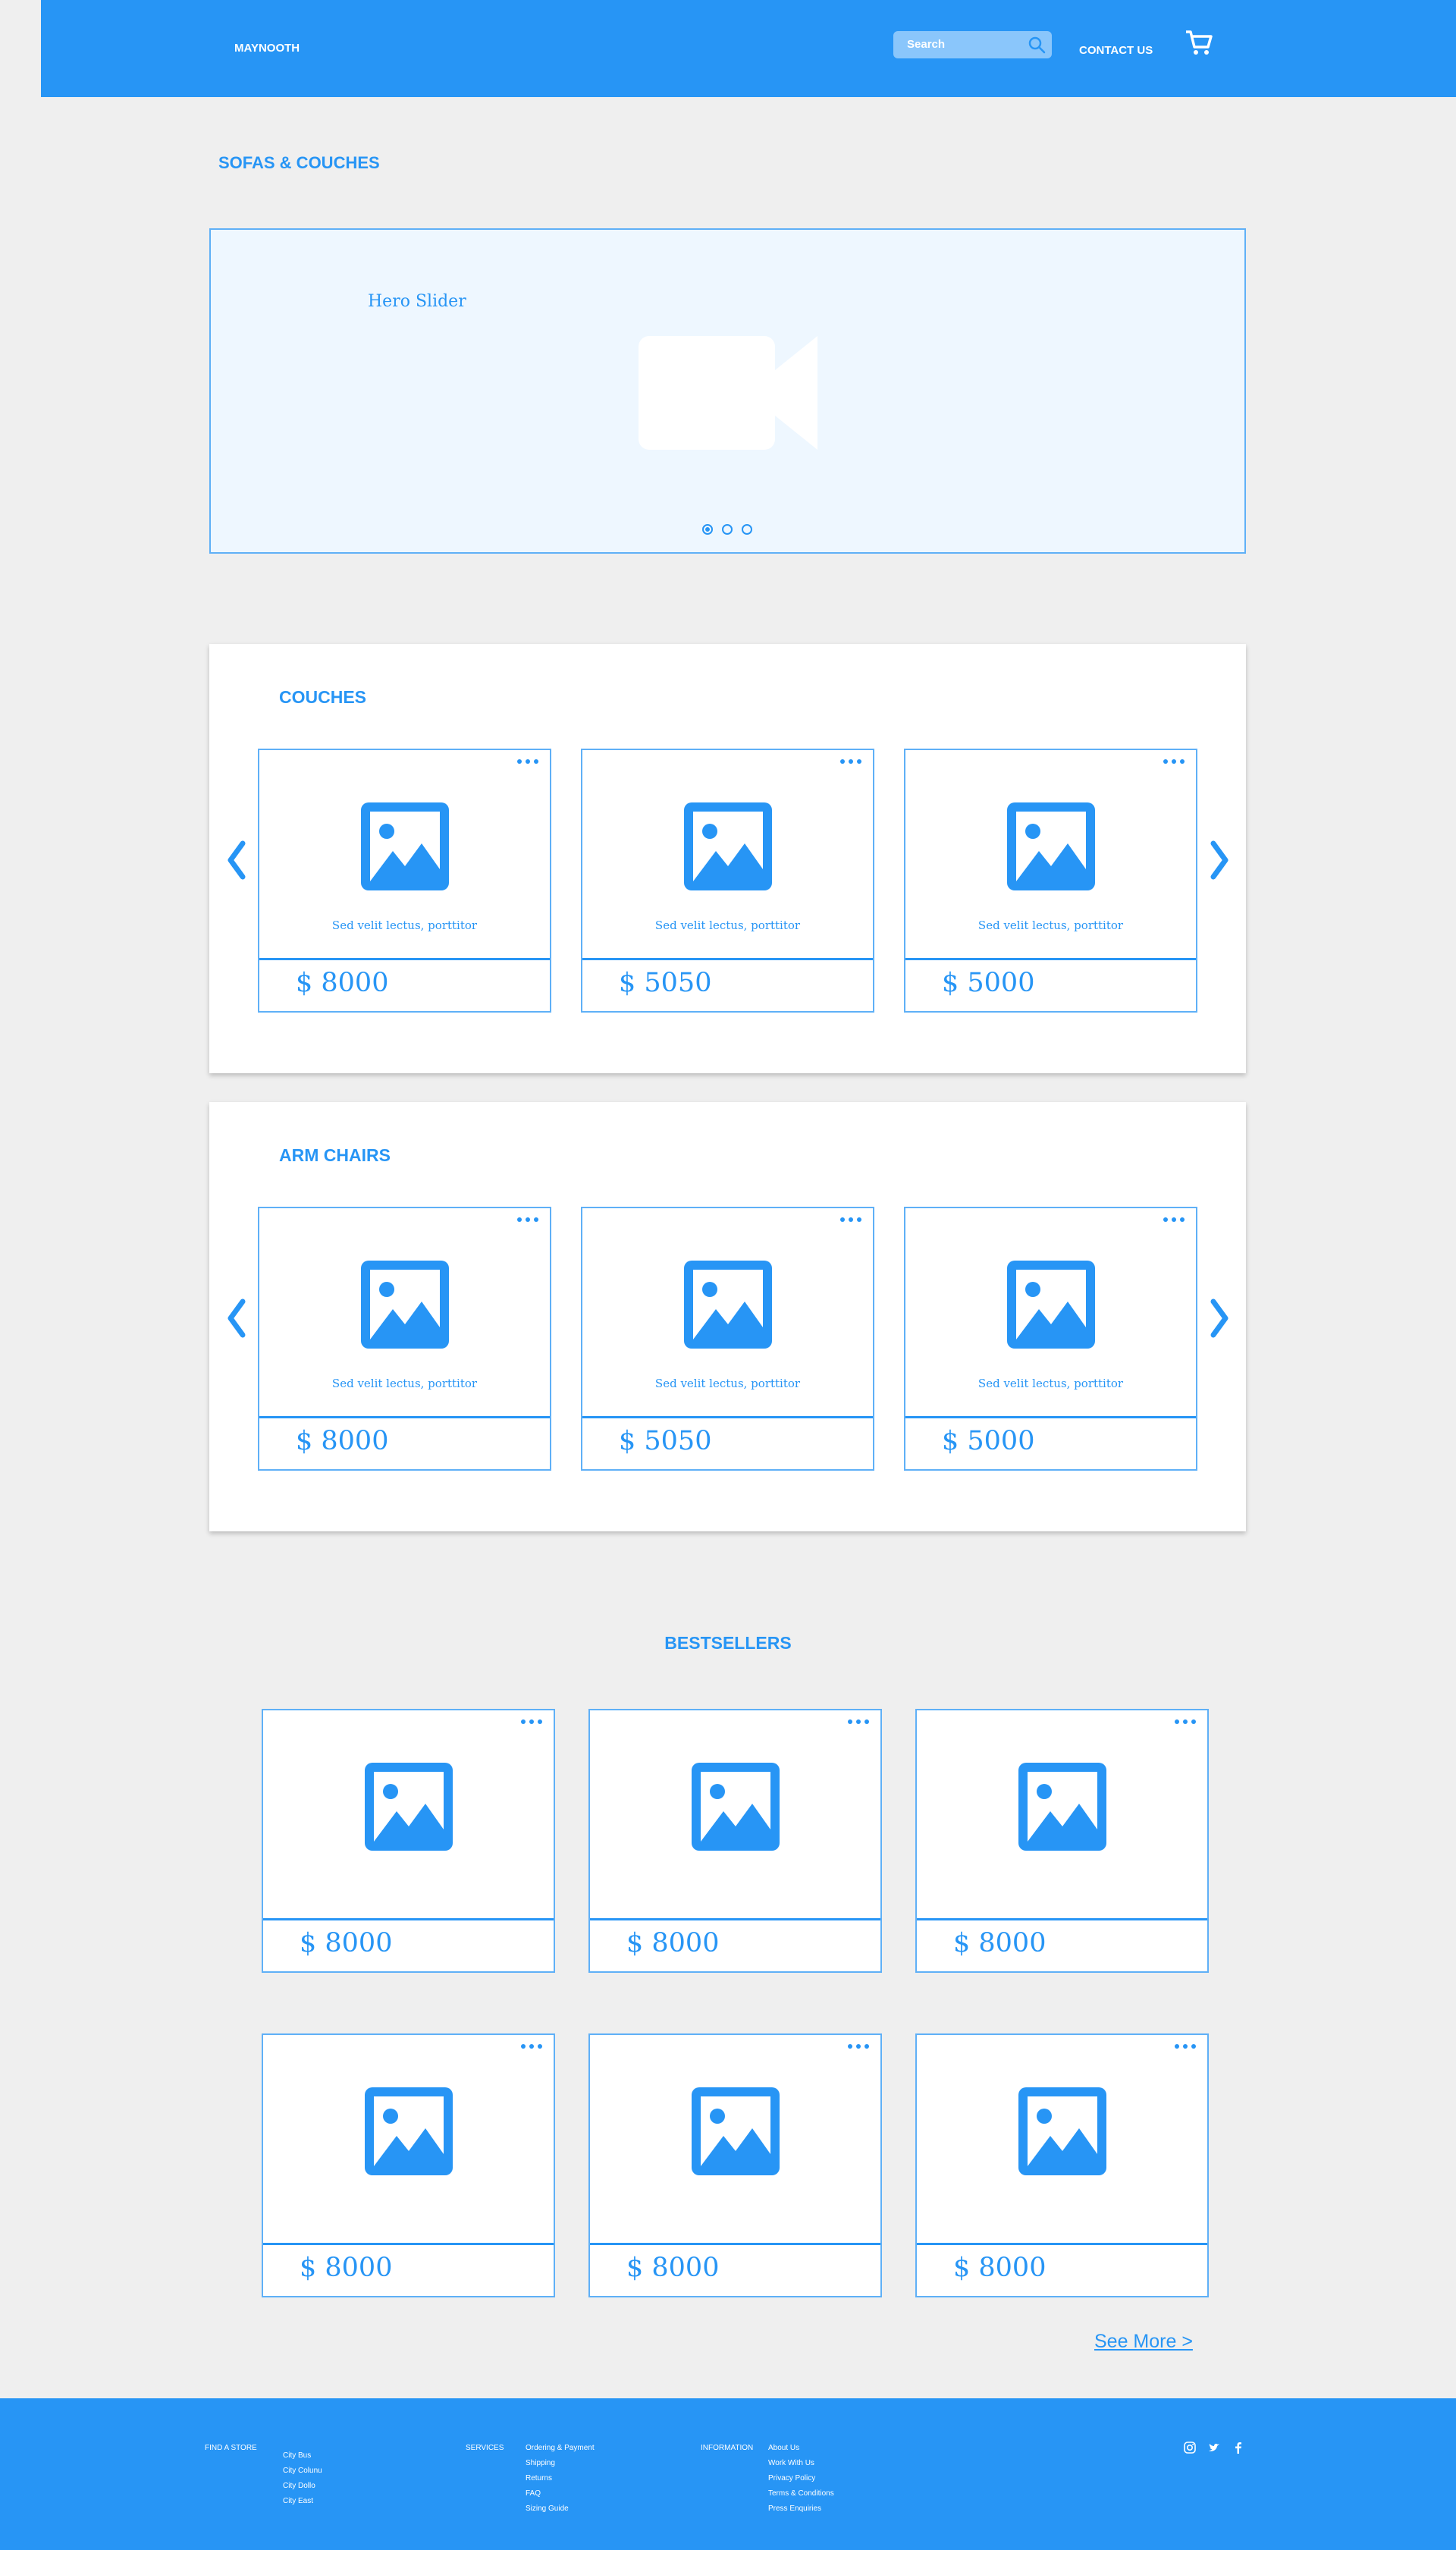  Describe the element at coordinates (560, 2509) in the screenshot. I see `footer-link: Sizing Guide` at that location.